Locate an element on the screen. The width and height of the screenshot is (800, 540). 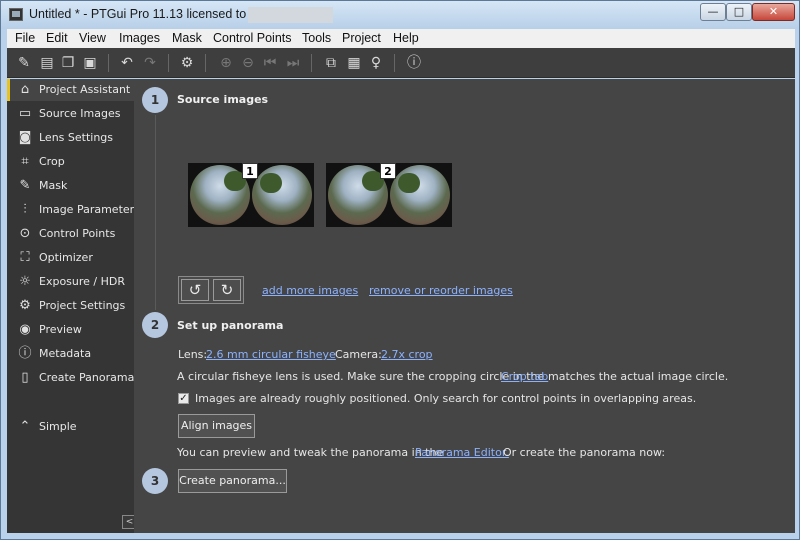
menu-tools: Tools is located at coordinates (316, 38).